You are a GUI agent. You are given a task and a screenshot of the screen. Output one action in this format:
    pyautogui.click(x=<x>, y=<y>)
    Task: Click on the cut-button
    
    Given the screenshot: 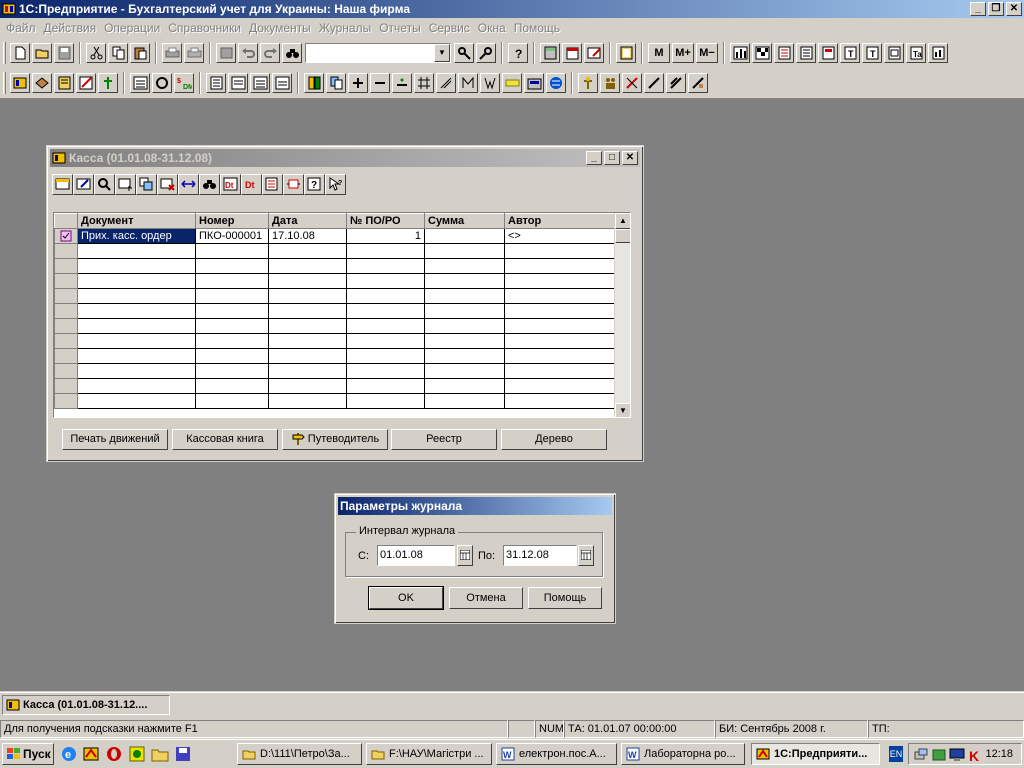 What is the action you would take?
    pyautogui.click(x=96, y=53)
    